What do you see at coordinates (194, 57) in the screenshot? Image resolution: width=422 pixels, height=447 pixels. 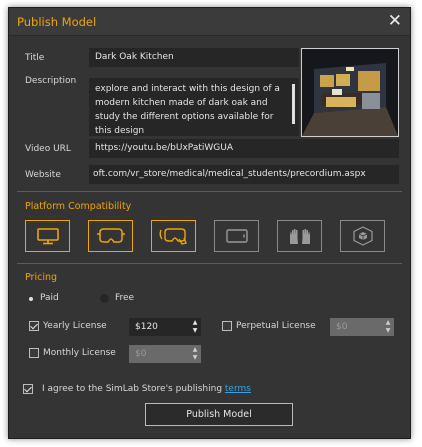 I see `title-input: Dark Oak Kitchen` at bounding box center [194, 57].